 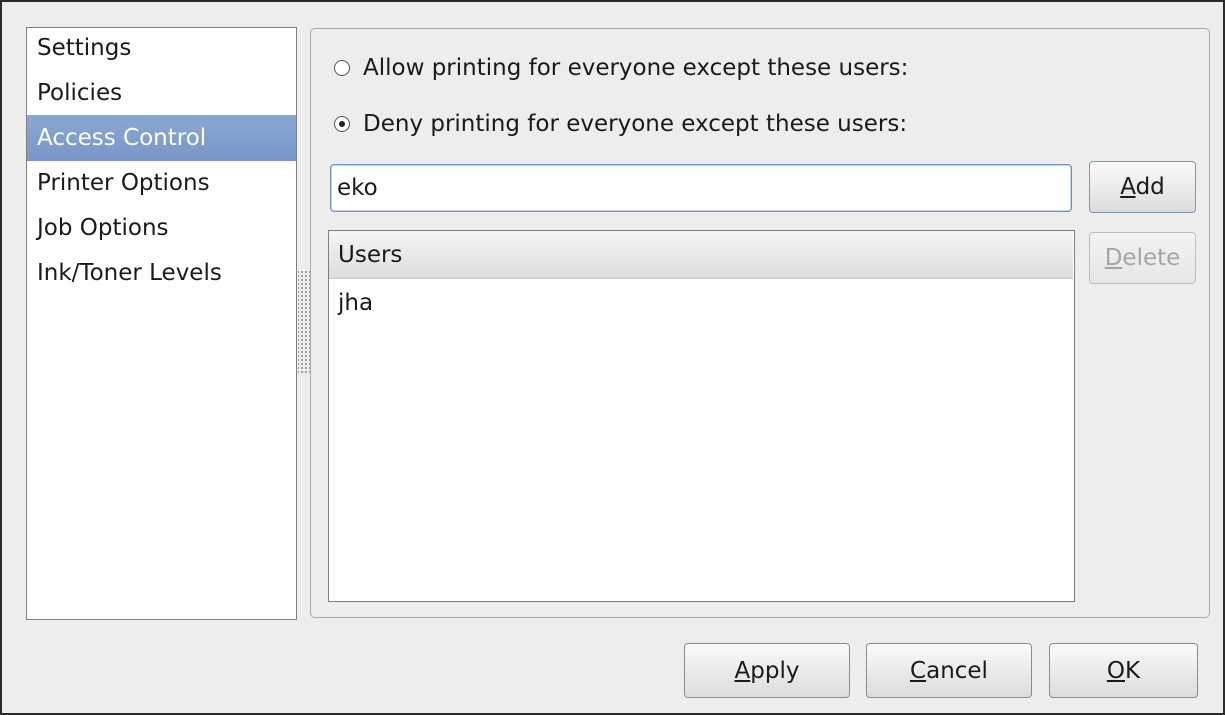 What do you see at coordinates (342, 68) in the screenshot?
I see `allow-printing-radio` at bounding box center [342, 68].